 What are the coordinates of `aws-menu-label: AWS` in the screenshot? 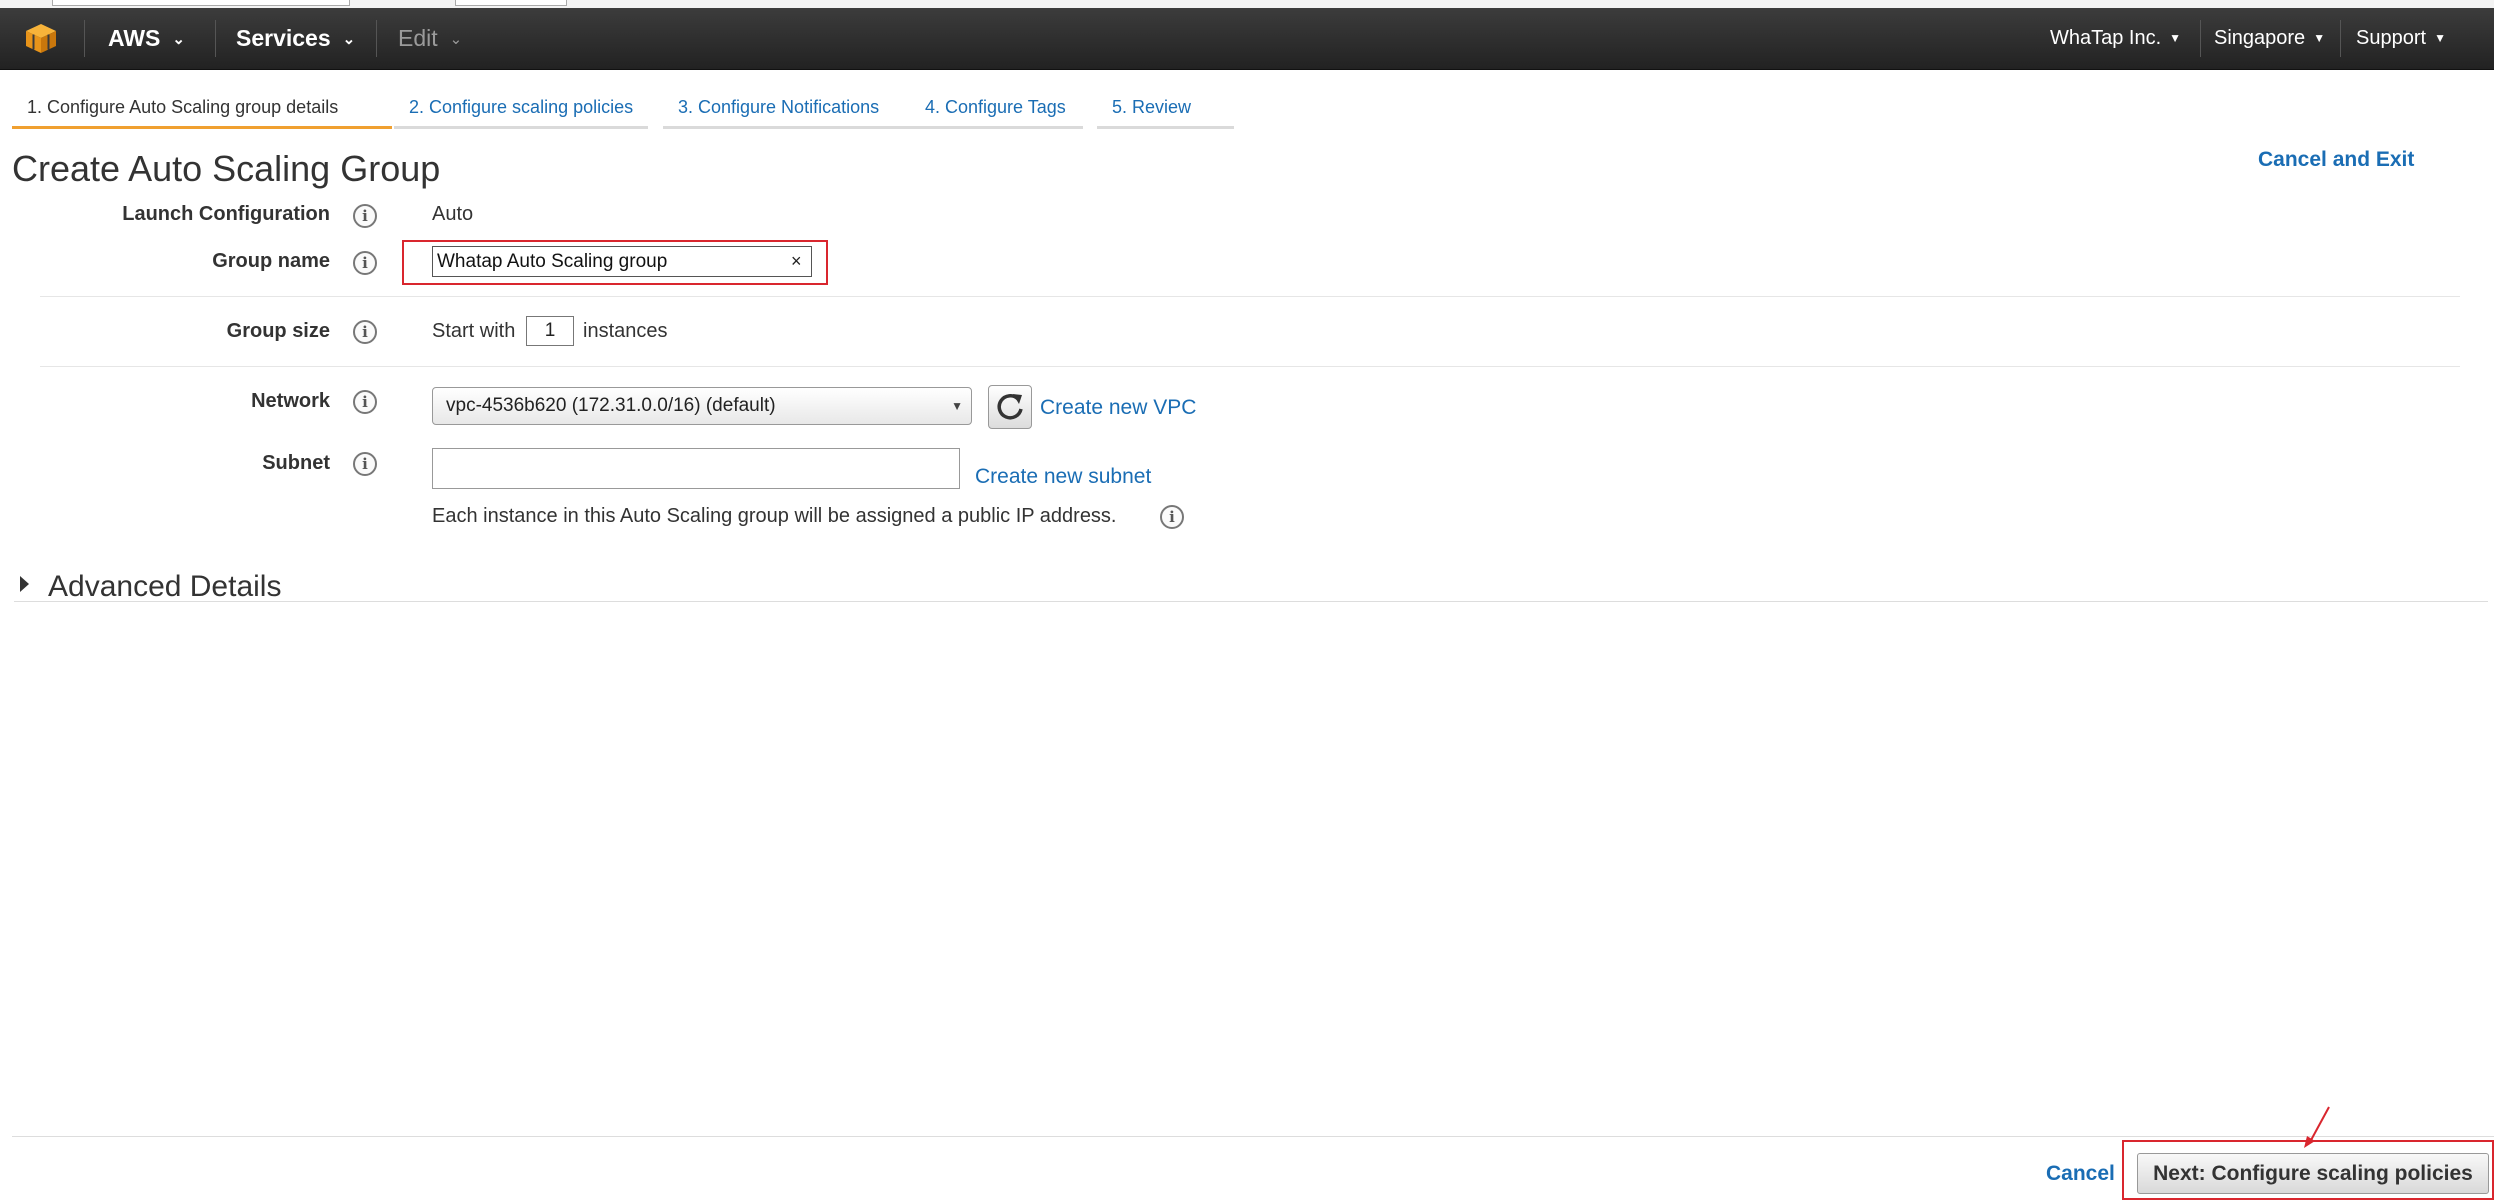 It's located at (134, 38).